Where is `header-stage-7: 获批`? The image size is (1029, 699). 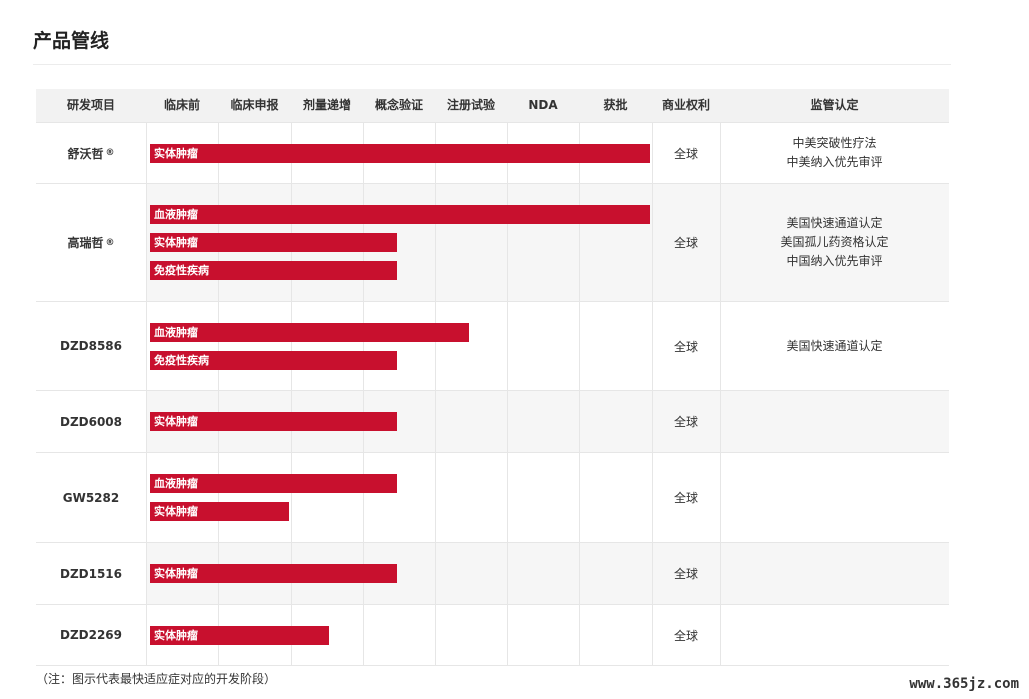
header-stage-7: 获批 is located at coordinates (615, 105).